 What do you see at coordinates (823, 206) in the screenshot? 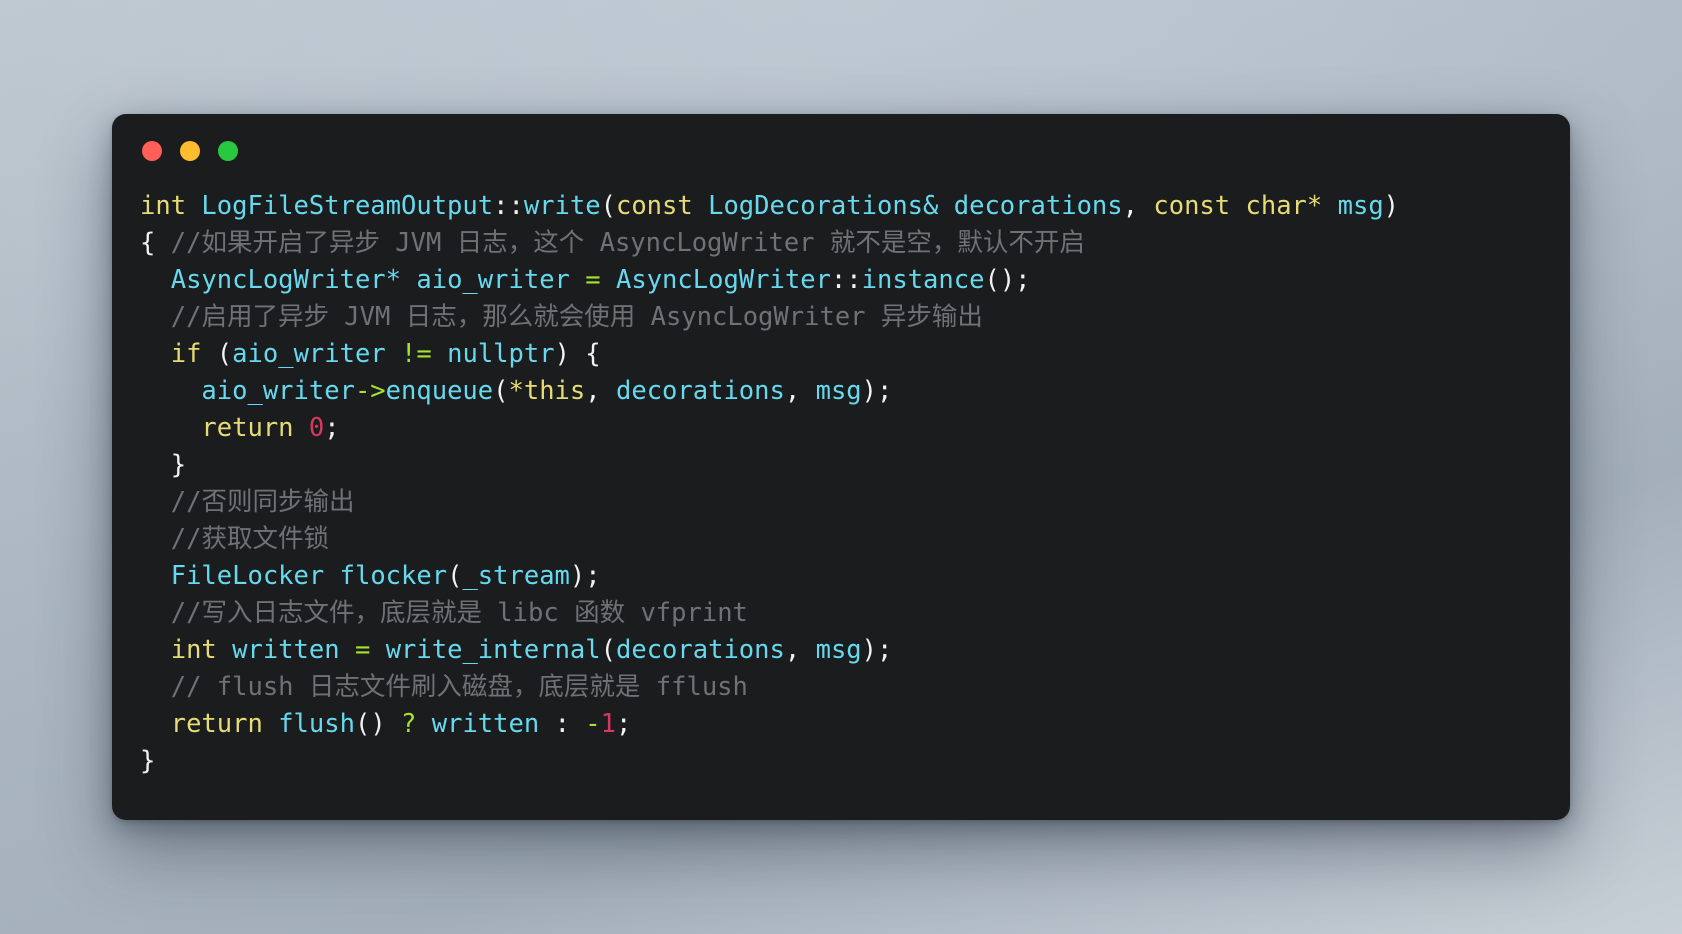
I see `code-token: LogDecorations&` at bounding box center [823, 206].